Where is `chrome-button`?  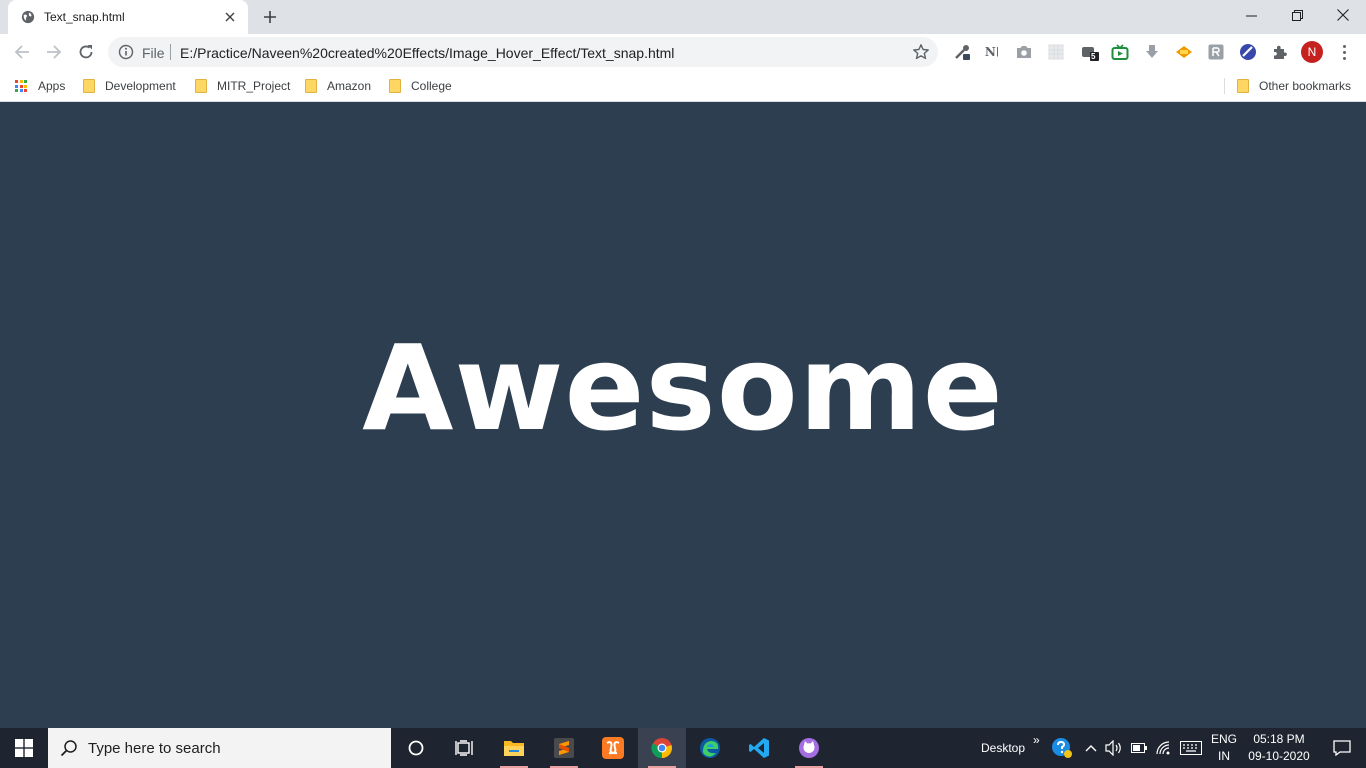 chrome-button is located at coordinates (662, 748).